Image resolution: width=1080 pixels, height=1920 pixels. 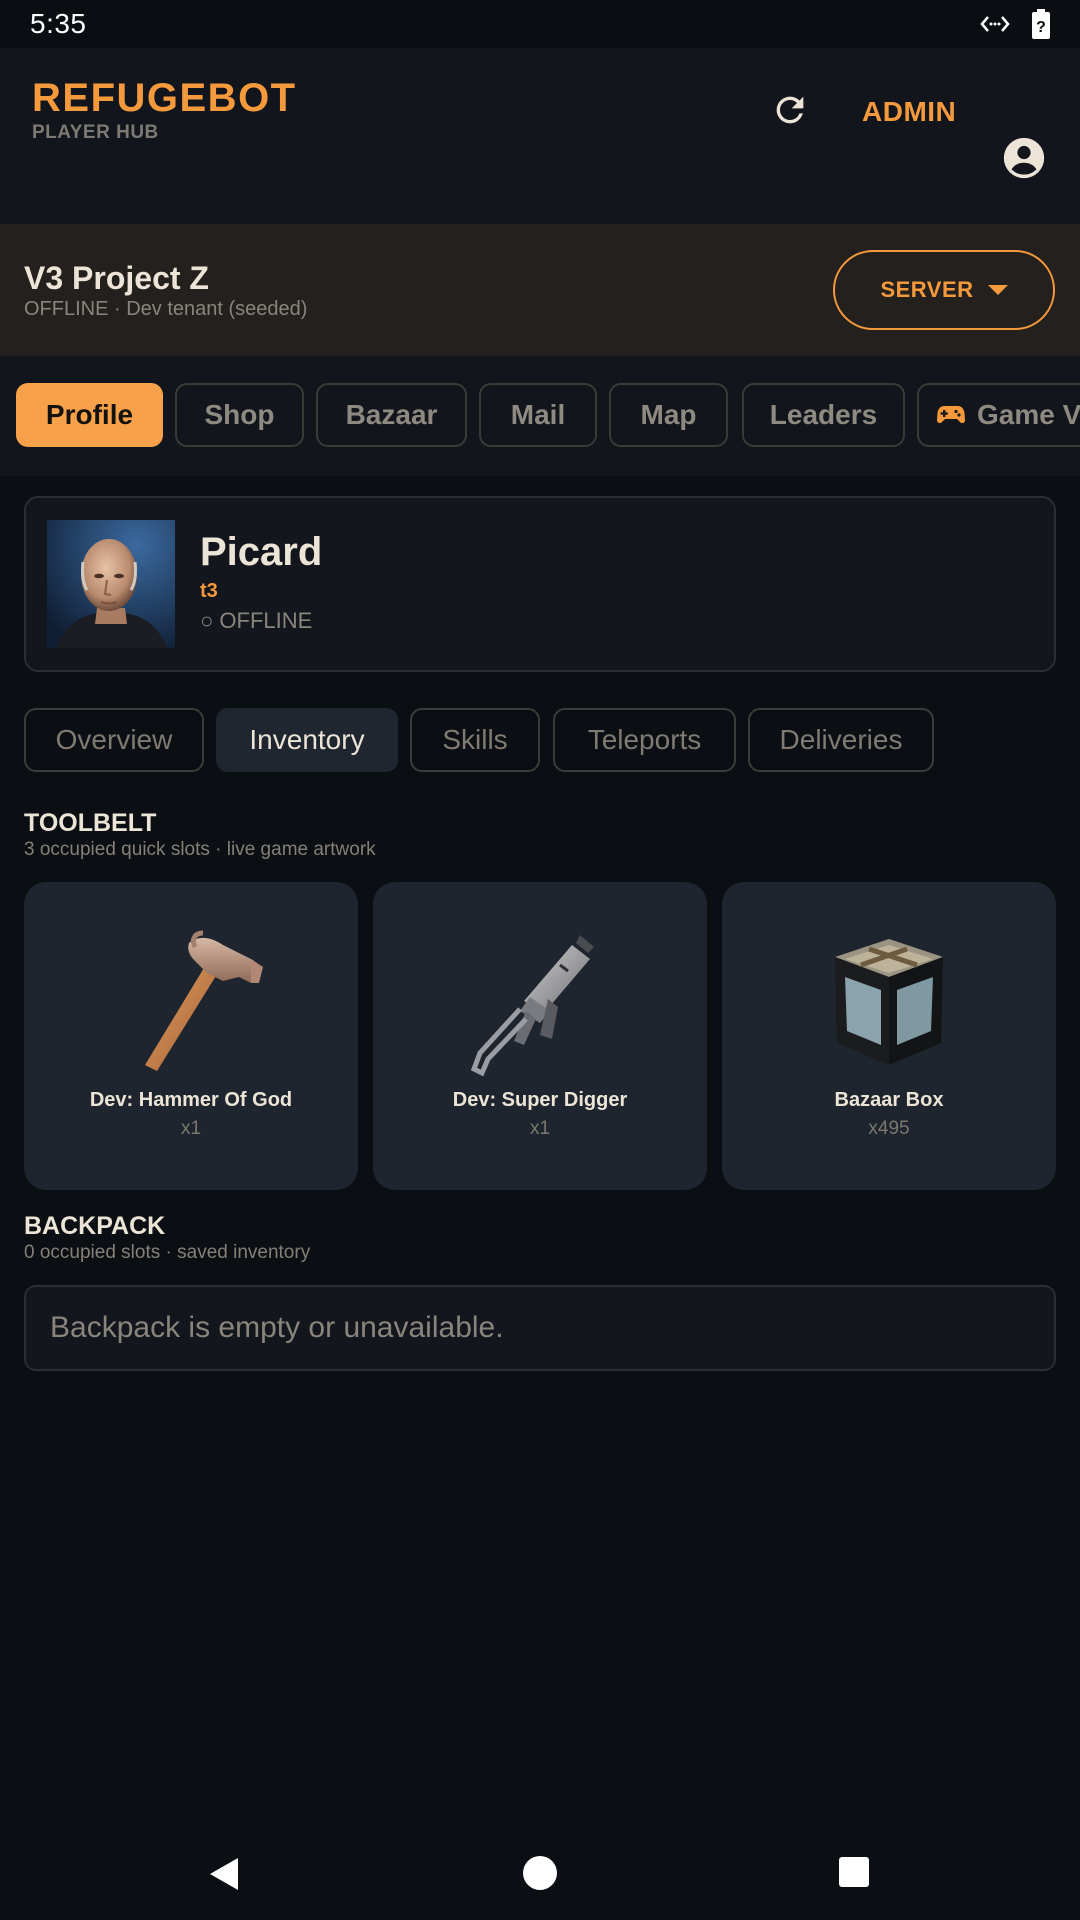 What do you see at coordinates (256, 620) in the screenshot?
I see `player-status: ○ OFFLINE` at bounding box center [256, 620].